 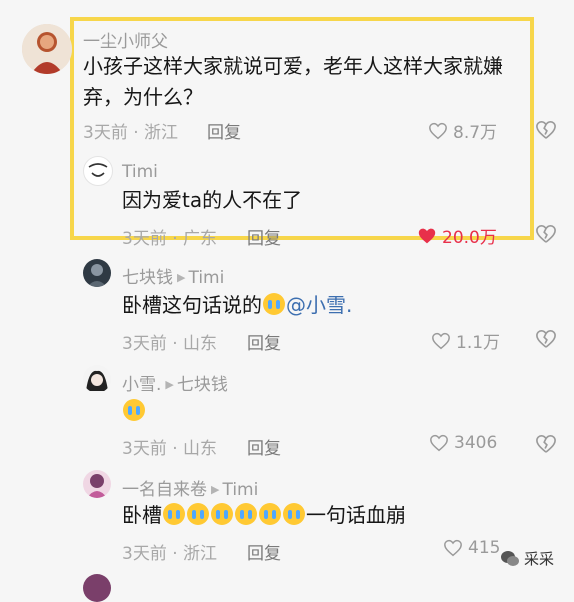 I want to click on like-button: 1.1万, so click(x=465, y=340).